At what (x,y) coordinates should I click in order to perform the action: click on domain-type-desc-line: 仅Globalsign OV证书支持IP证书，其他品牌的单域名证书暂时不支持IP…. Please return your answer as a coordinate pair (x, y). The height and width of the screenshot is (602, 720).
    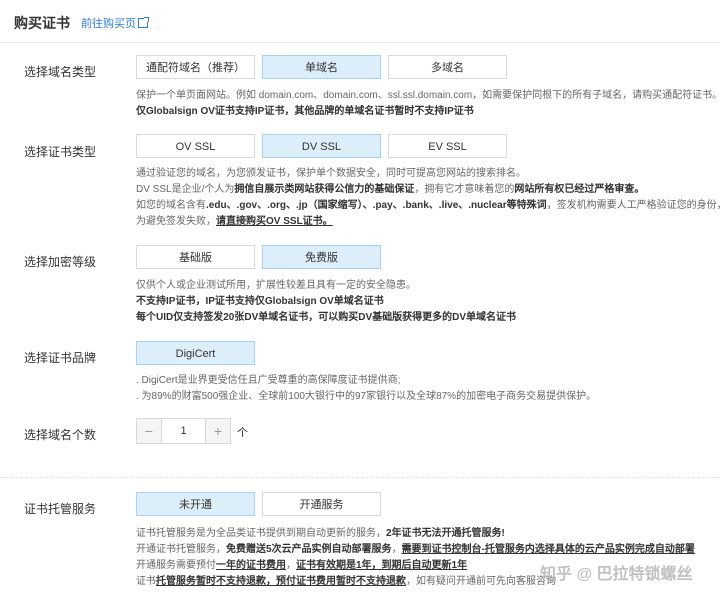
    Looking at the image, I should click on (305, 111).